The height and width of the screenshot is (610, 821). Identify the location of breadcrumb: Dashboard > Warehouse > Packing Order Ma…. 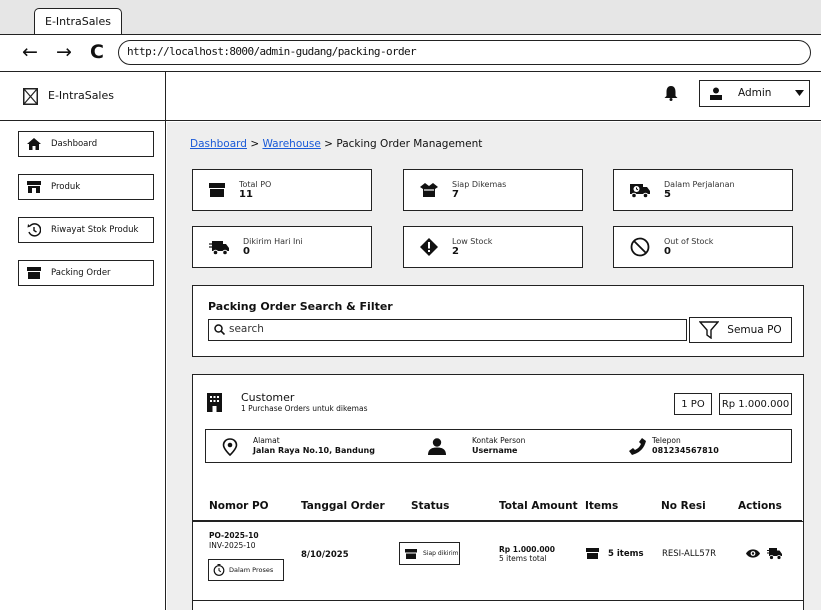
(336, 144).